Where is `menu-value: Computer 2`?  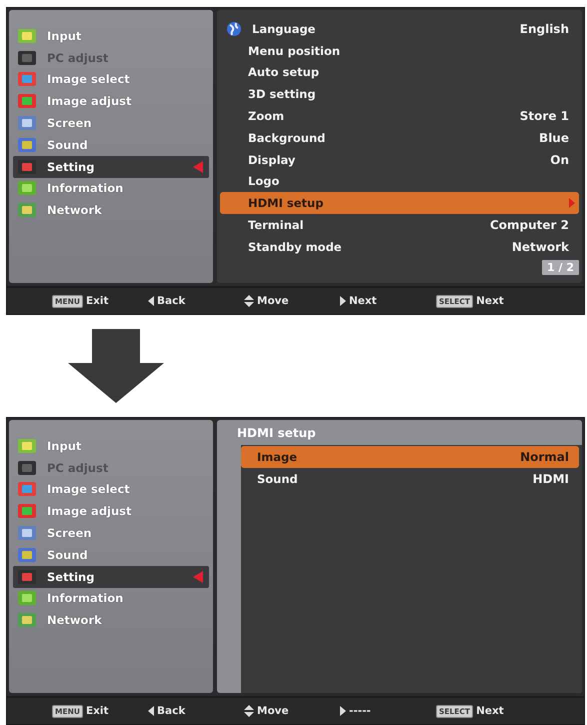
menu-value: Computer 2 is located at coordinates (529, 225).